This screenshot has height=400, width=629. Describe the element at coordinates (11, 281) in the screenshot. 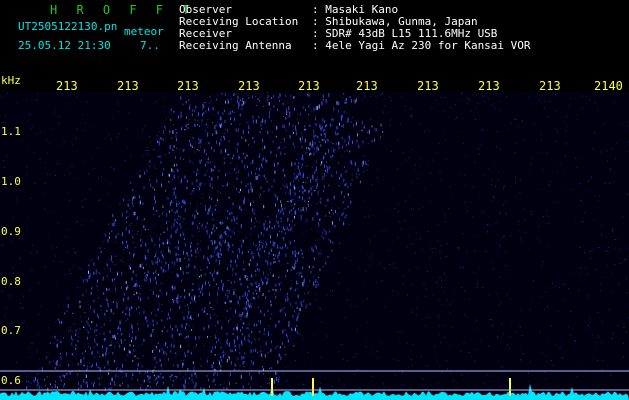

I see `y-tick-label: 0.8` at that location.